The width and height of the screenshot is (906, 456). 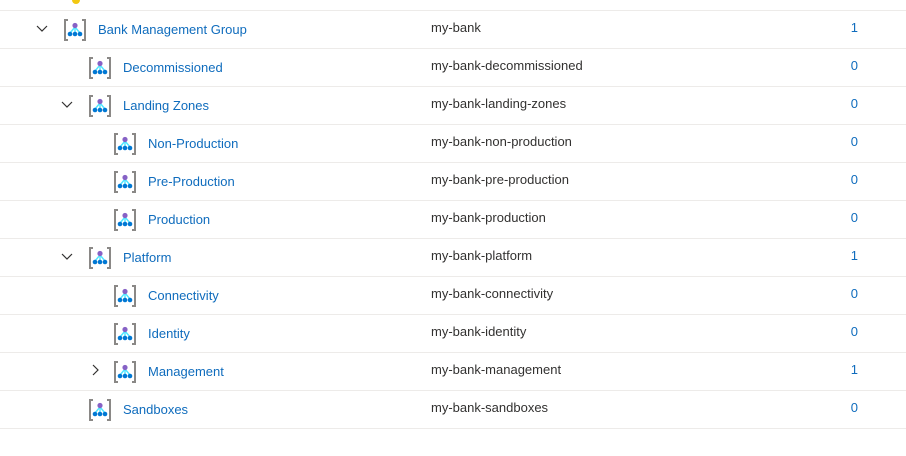 I want to click on tree-row-id: my-bank-sandboxes, so click(x=490, y=407).